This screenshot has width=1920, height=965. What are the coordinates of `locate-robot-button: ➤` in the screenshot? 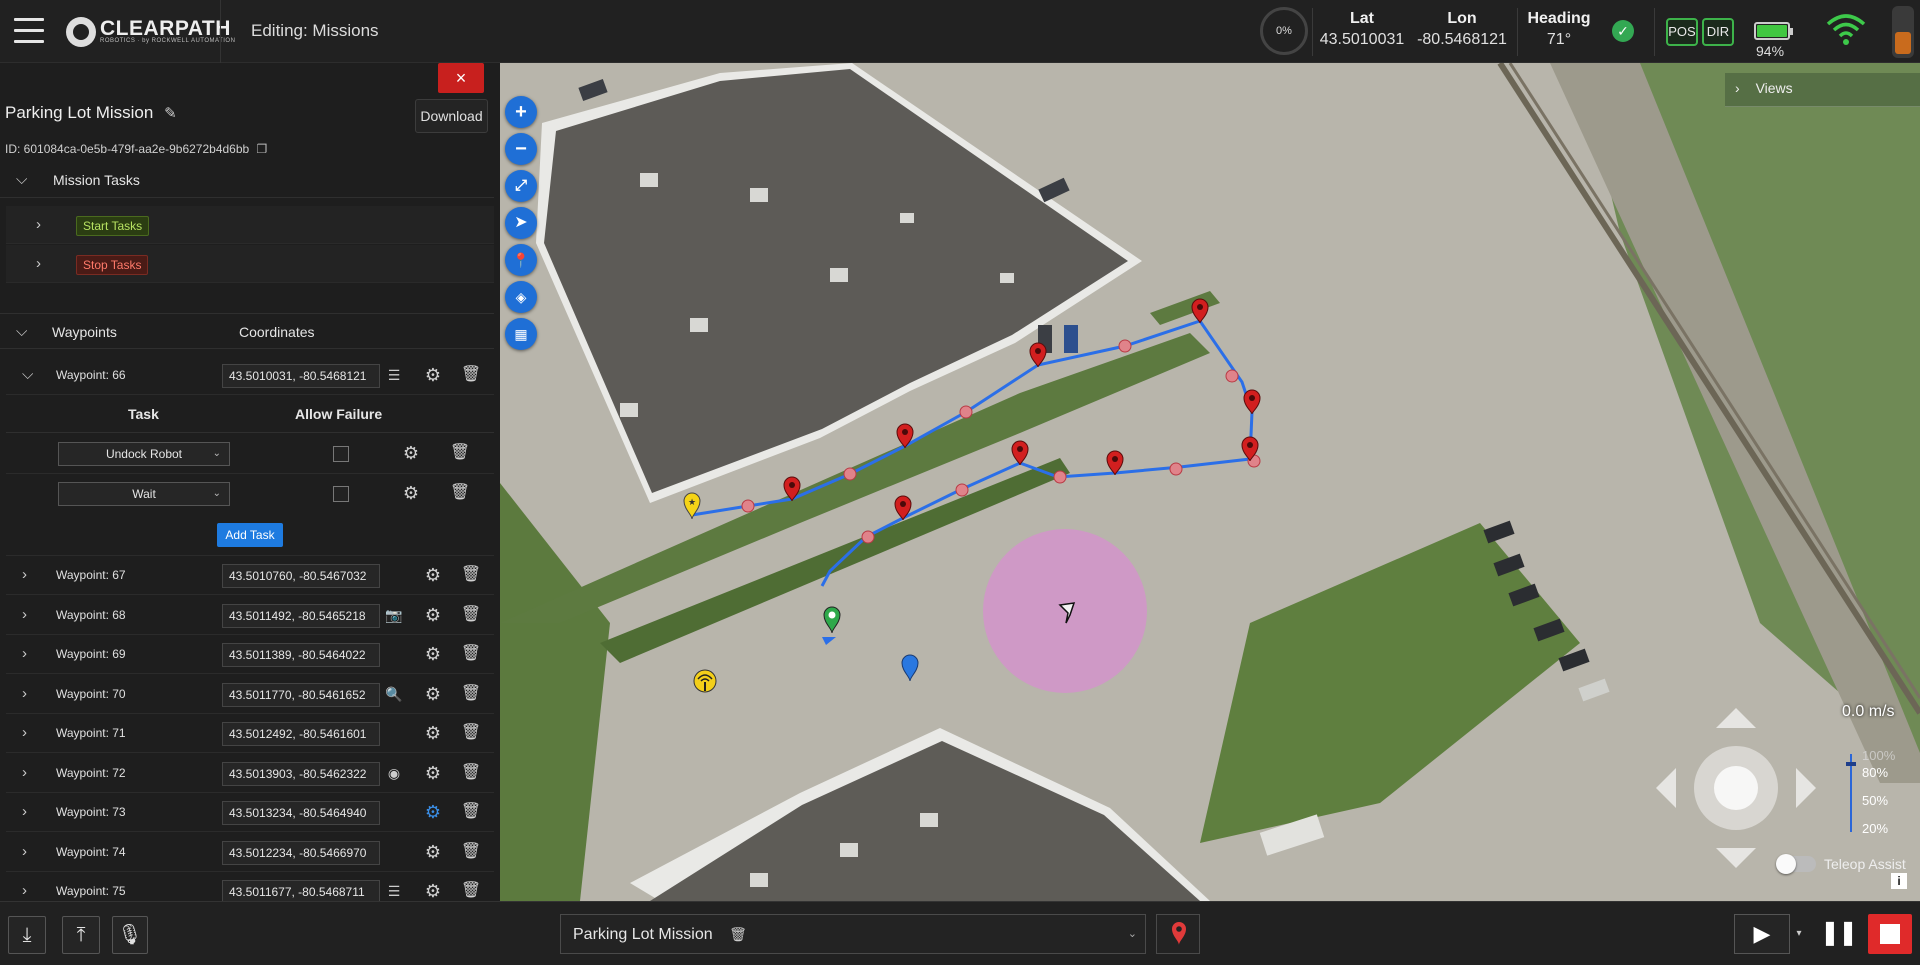 It's located at (521, 223).